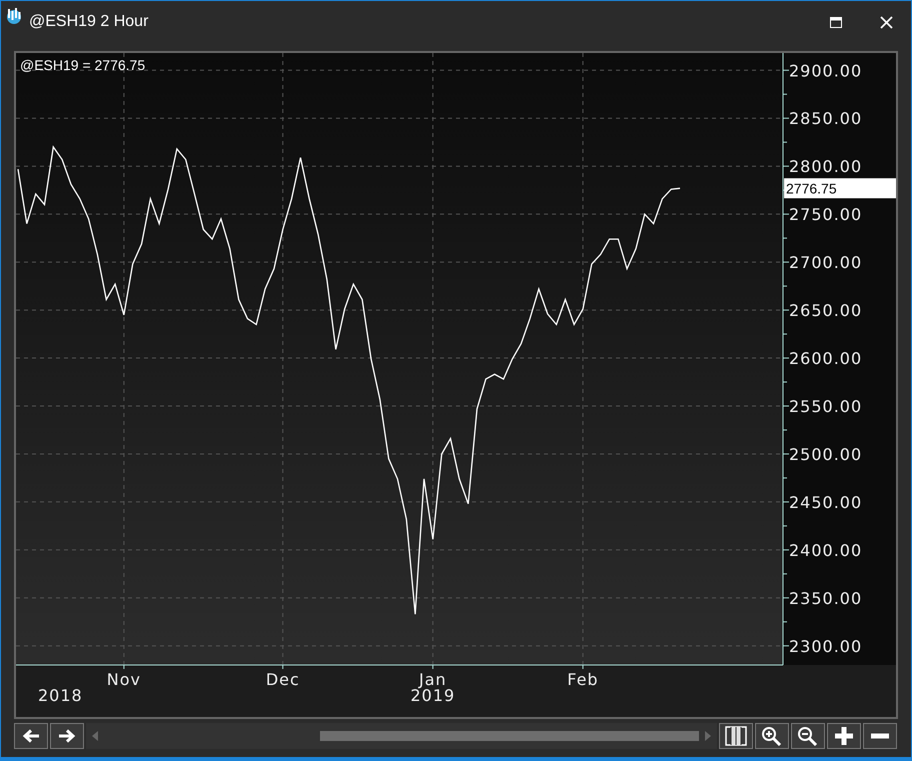  I want to click on axis-label: 2500.00, so click(825, 454).